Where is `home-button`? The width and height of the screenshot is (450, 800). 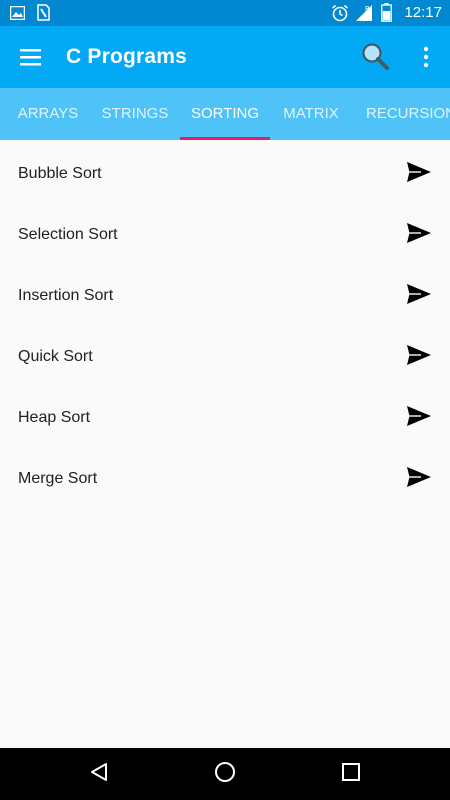 home-button is located at coordinates (225, 774).